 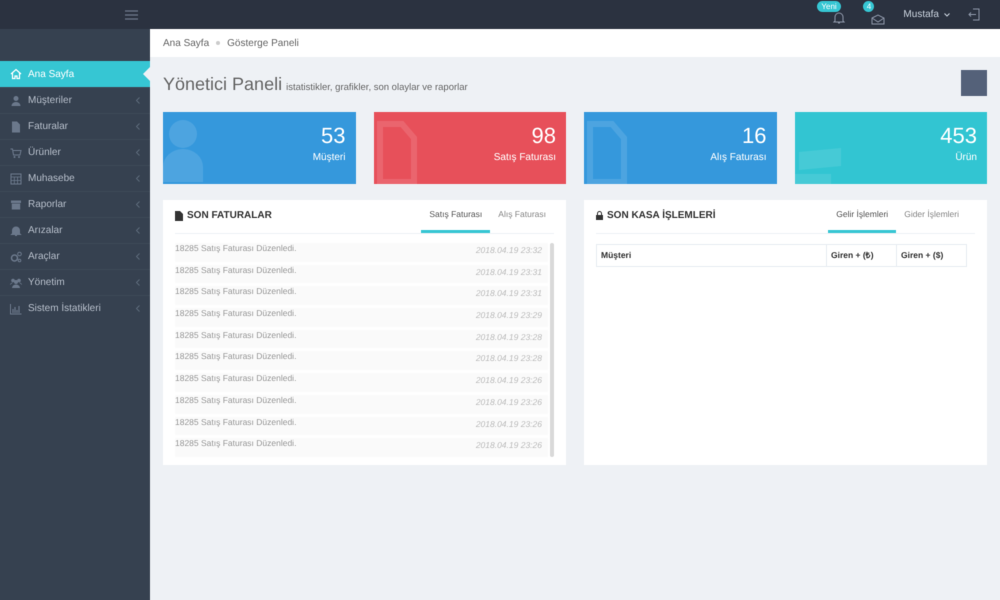 What do you see at coordinates (75, 308) in the screenshot?
I see `sidebar-item: Sistem İstatikleri` at bounding box center [75, 308].